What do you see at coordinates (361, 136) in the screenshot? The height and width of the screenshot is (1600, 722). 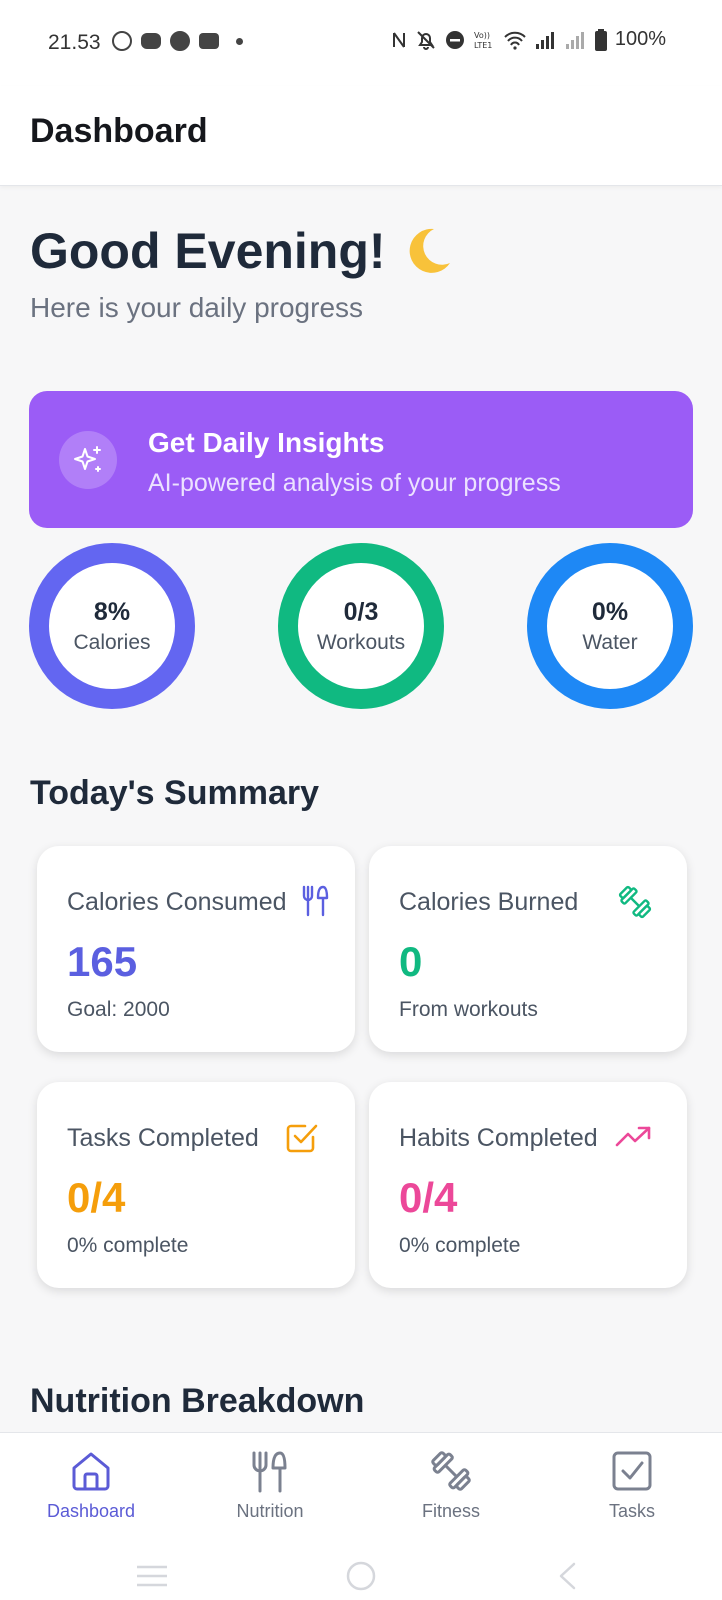 I see `app-header: Dashboard` at bounding box center [361, 136].